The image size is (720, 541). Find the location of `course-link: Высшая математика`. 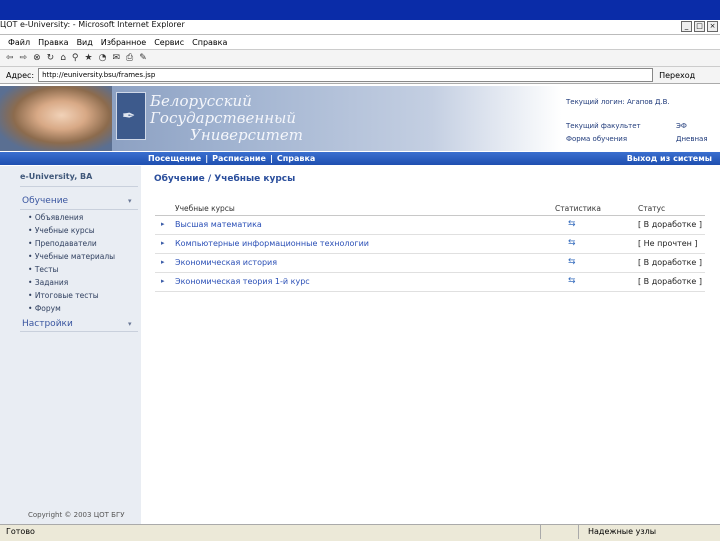

course-link: Высшая математика is located at coordinates (218, 224).